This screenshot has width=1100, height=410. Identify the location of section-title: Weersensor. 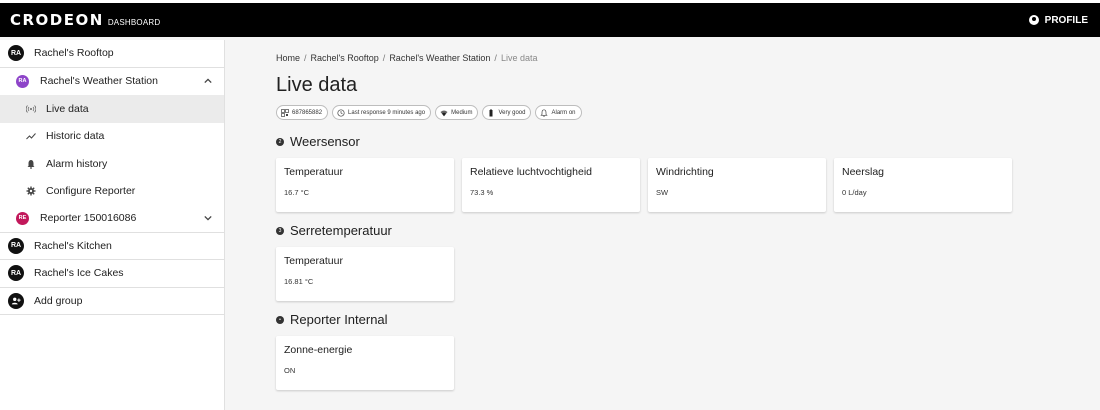
(325, 141).